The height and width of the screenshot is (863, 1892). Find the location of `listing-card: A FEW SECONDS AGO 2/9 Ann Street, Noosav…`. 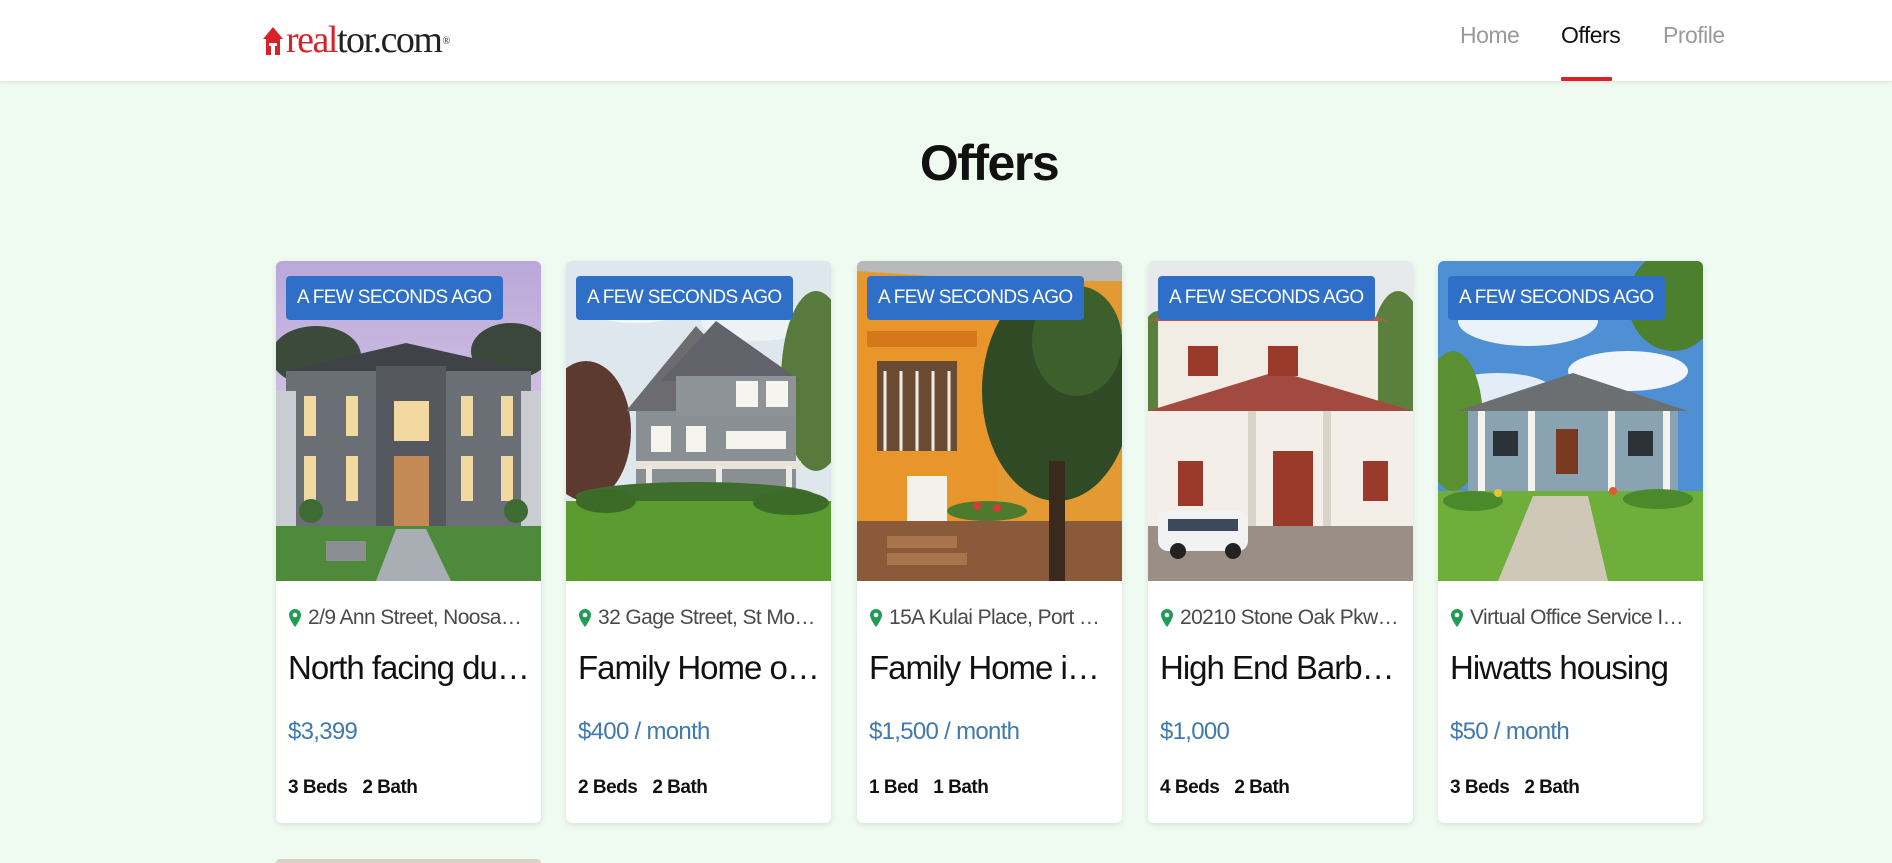

listing-card: A FEW SECONDS AGO 2/9 Ann Street, Noosav… is located at coordinates (408, 542).